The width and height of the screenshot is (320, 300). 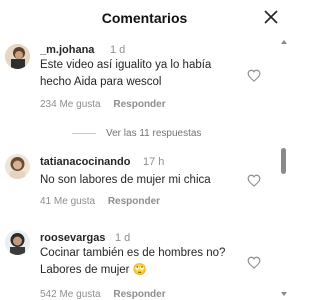 What do you see at coordinates (126, 65) in the screenshot?
I see `comment-text-line: Este video así igualito ya lo había` at bounding box center [126, 65].